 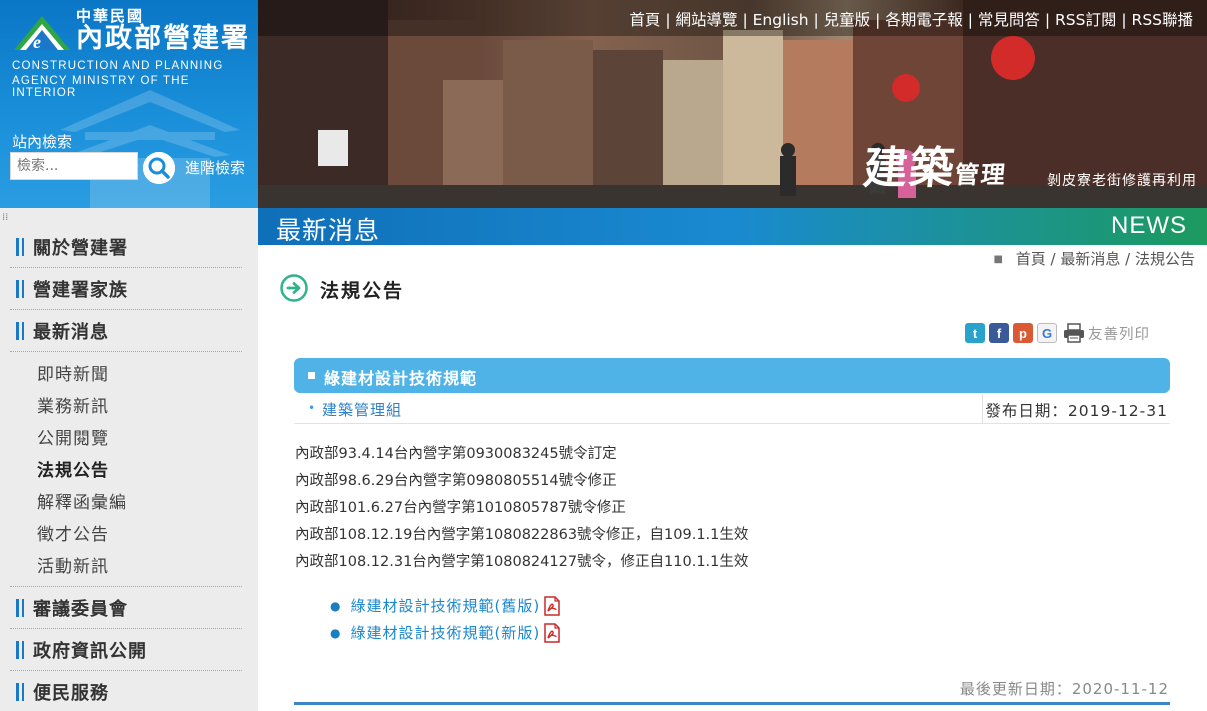 I want to click on sidebar-sub-recruitment: 徵才公告, so click(x=126, y=532).